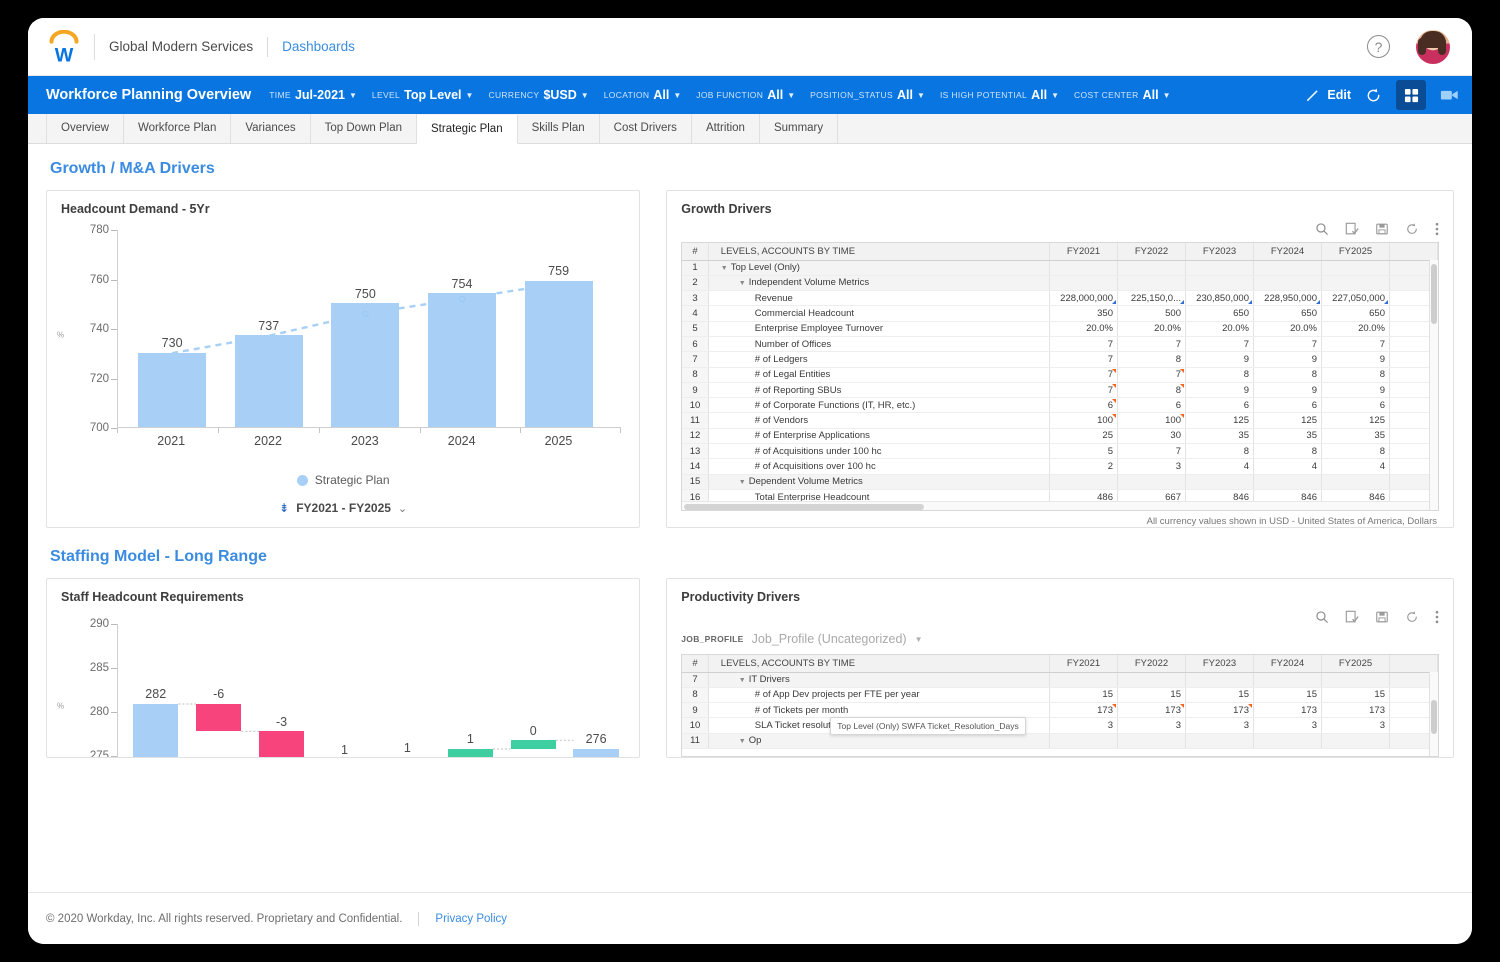 The height and width of the screenshot is (962, 1500). I want to click on table-row: 13 # of Acquisitions under 100 hc 5 7 8 8 8, so click(1060, 451).